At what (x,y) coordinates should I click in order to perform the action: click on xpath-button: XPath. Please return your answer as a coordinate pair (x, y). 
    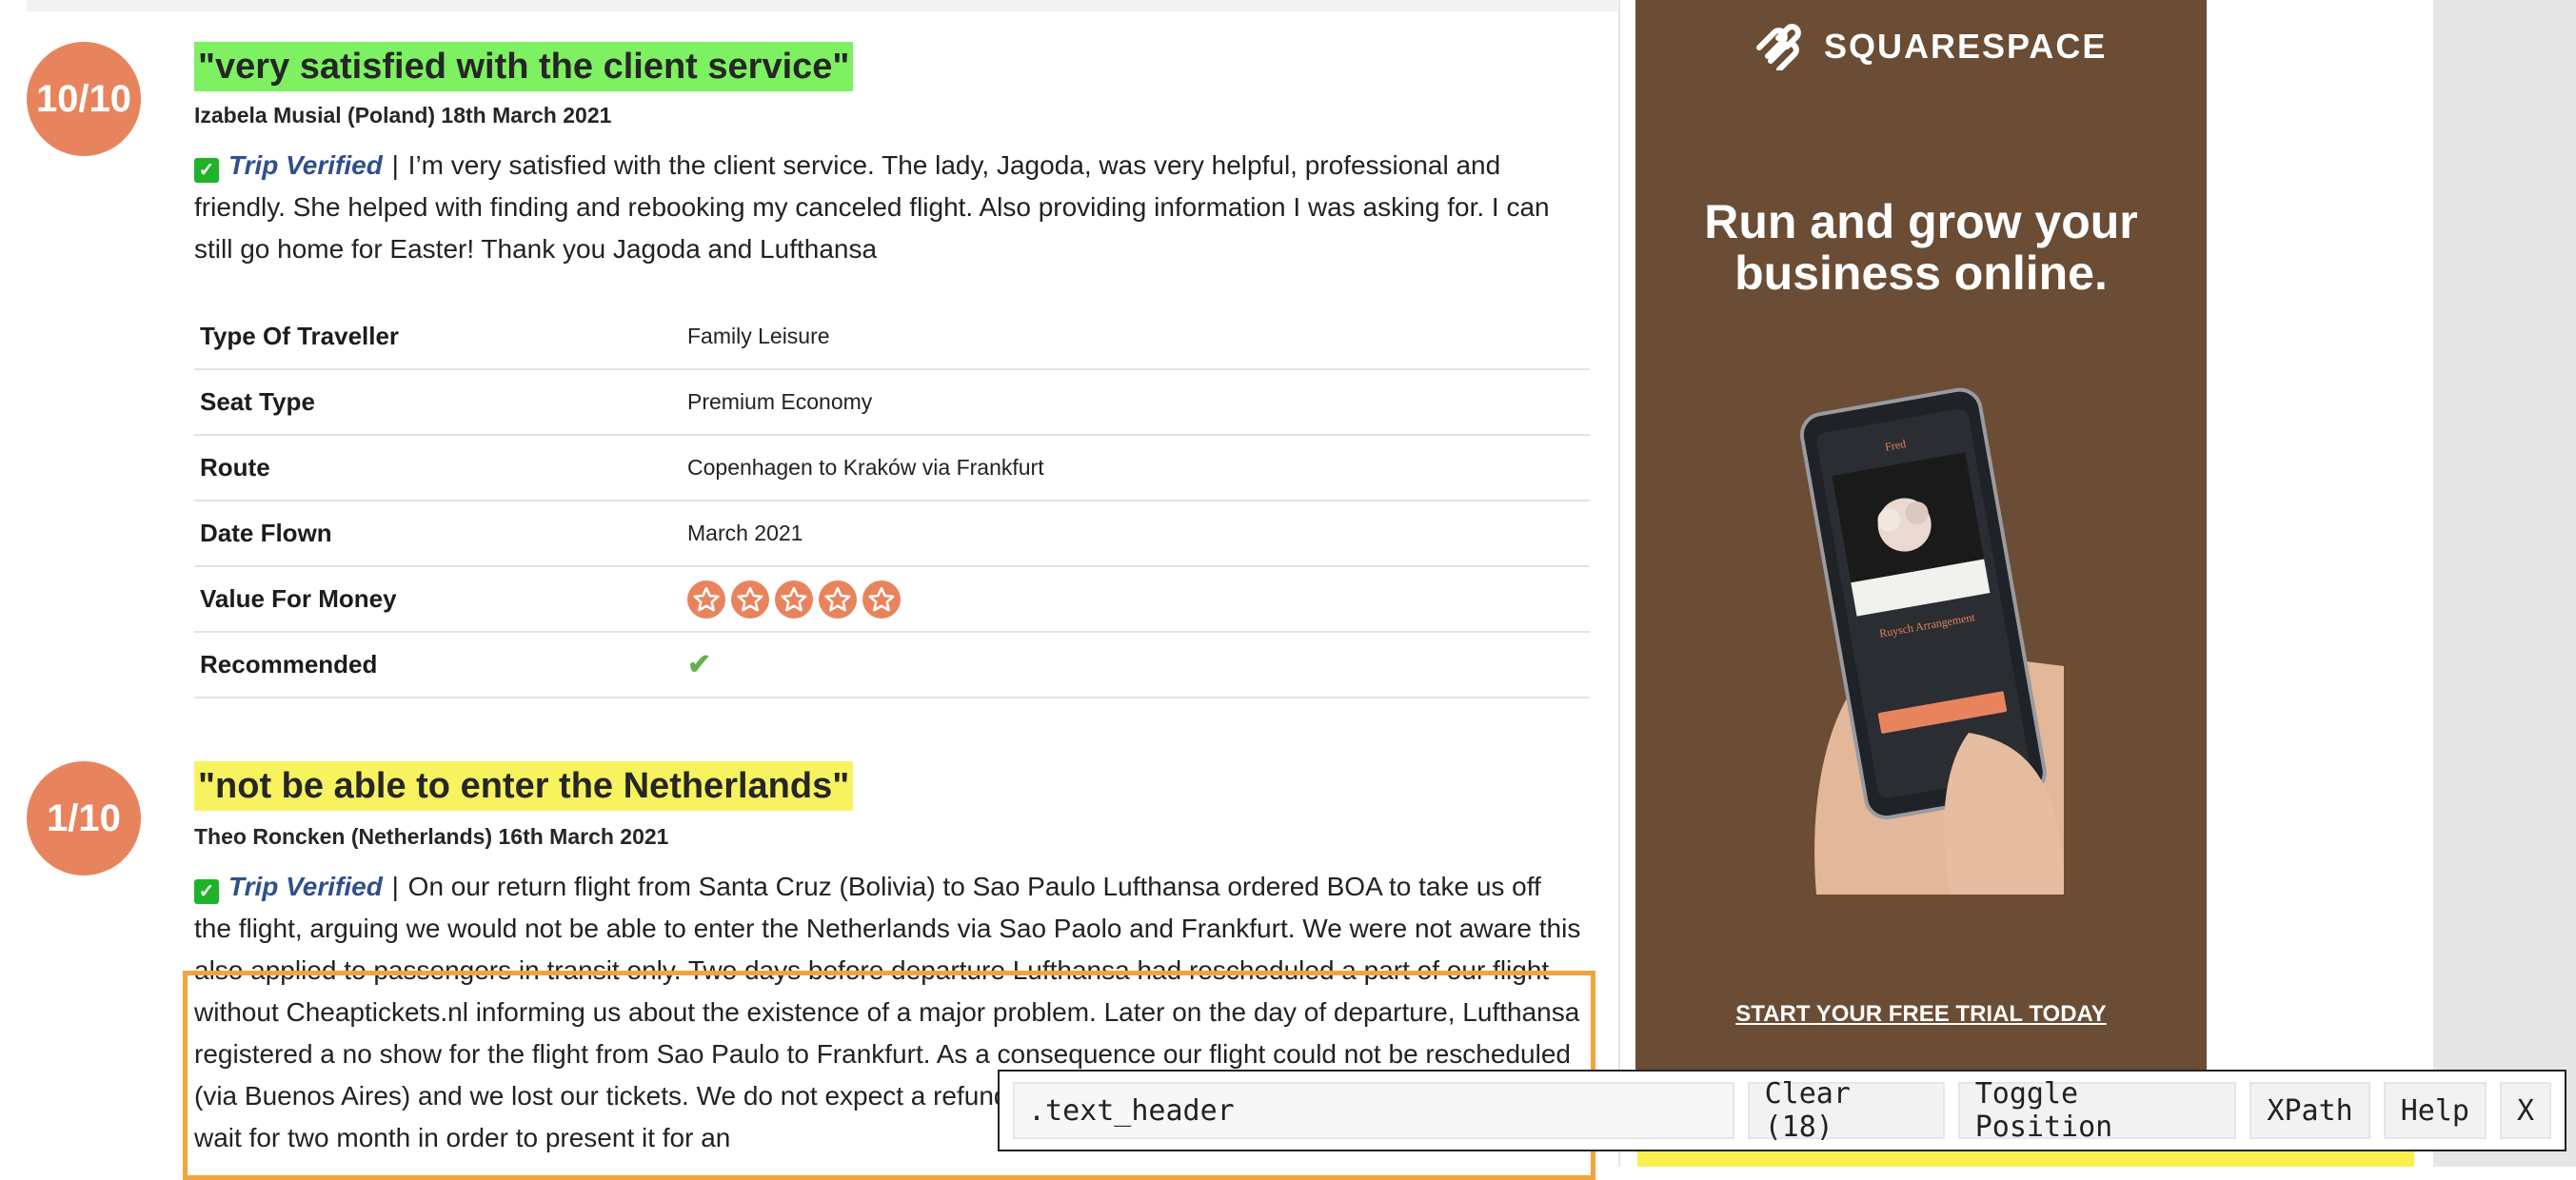
    Looking at the image, I should click on (2309, 1111).